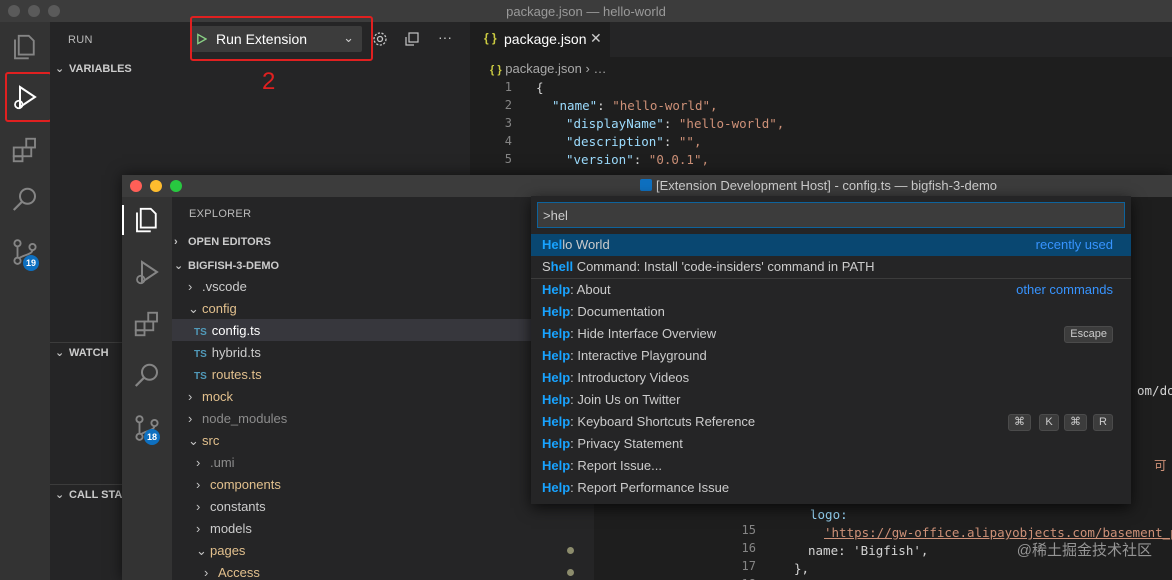 This screenshot has width=1172, height=580. What do you see at coordinates (80, 40) in the screenshot?
I see `run-view-title: RUN` at bounding box center [80, 40].